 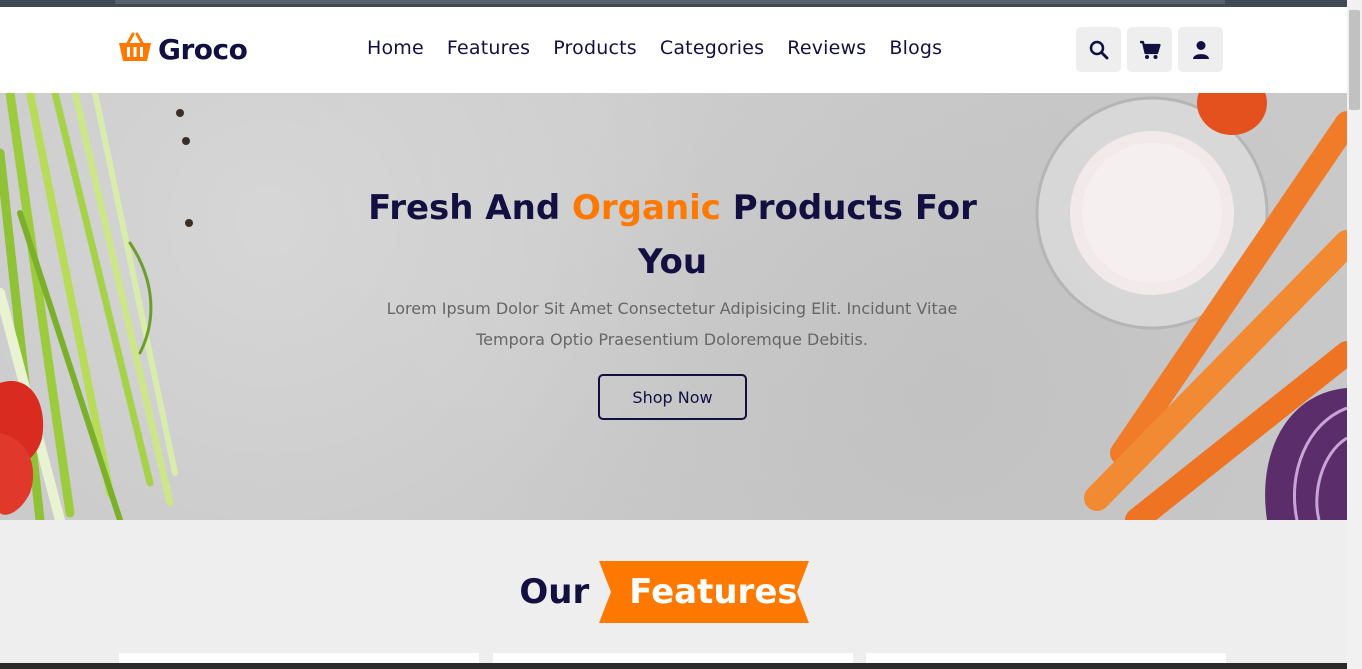 I want to click on cart-icon, so click(x=1150, y=49).